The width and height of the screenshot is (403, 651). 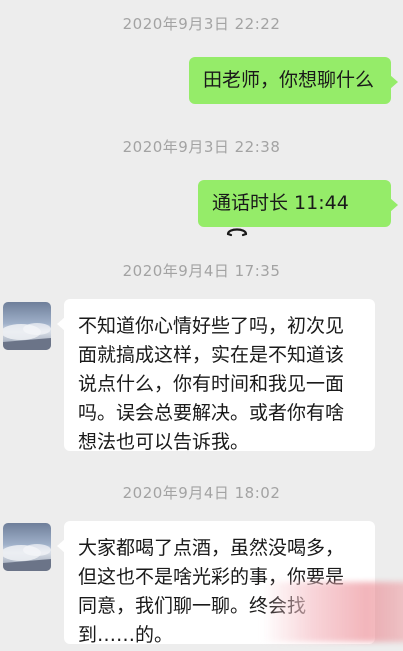 I want to click on timestamp: 2020年9月4日 17:35, so click(x=201, y=271).